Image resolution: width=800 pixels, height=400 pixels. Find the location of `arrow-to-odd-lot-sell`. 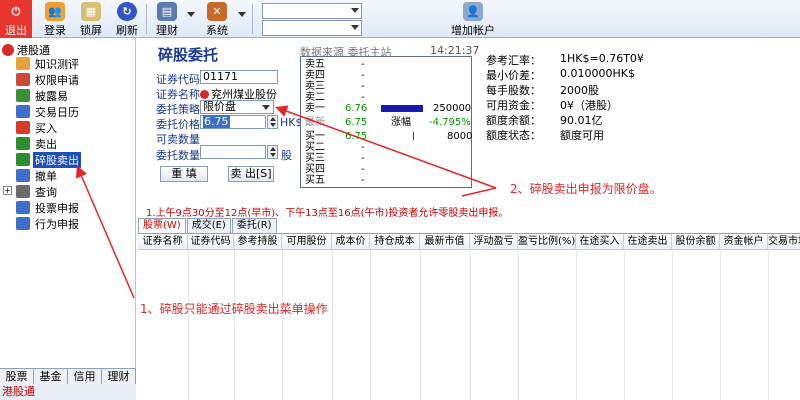

arrow-to-odd-lot-sell is located at coordinates (105, 232).